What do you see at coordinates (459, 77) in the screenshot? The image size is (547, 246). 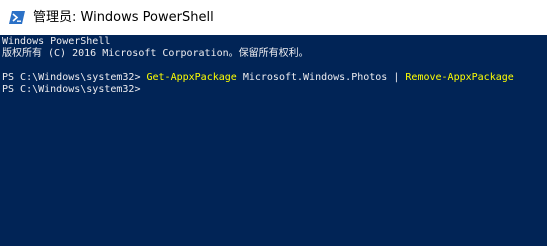 I see `cmdlet-remove-appxpackage: Remove-AppxPackage` at bounding box center [459, 77].